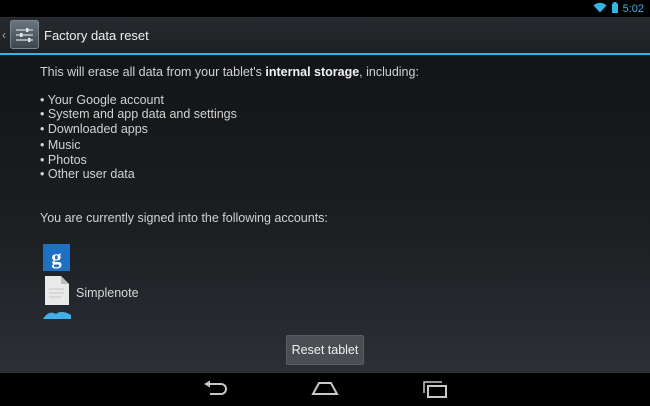 Image resolution: width=650 pixels, height=406 pixels. I want to click on account-google: g, so click(60, 260).